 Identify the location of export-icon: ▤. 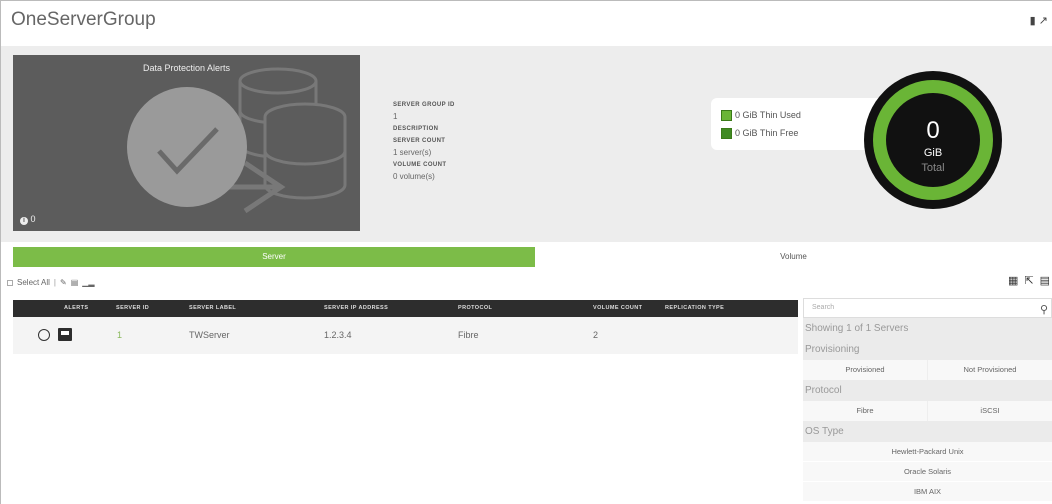
(1045, 280).